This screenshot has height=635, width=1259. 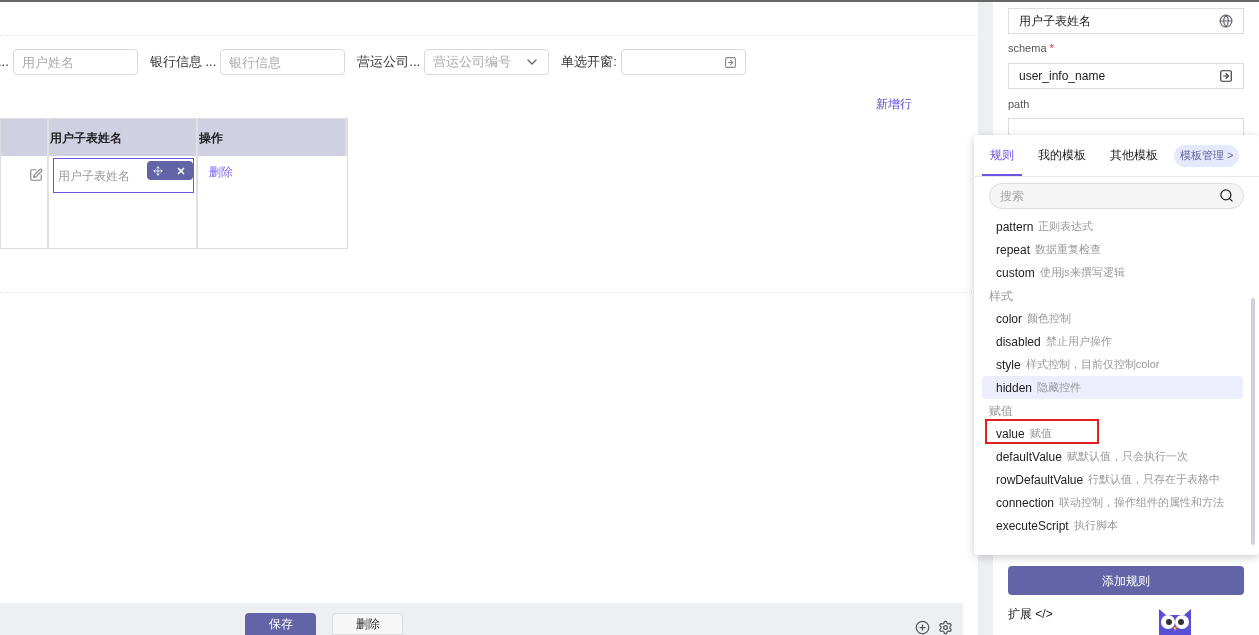 What do you see at coordinates (367, 624) in the screenshot?
I see `delete-button: 删除` at bounding box center [367, 624].